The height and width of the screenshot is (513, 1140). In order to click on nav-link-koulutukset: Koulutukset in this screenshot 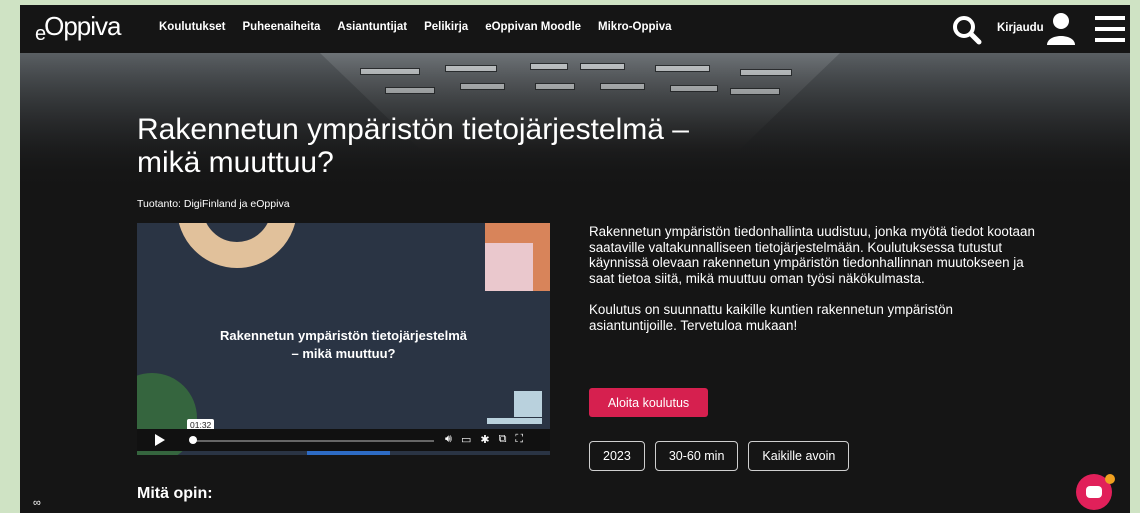, I will do `click(192, 27)`.